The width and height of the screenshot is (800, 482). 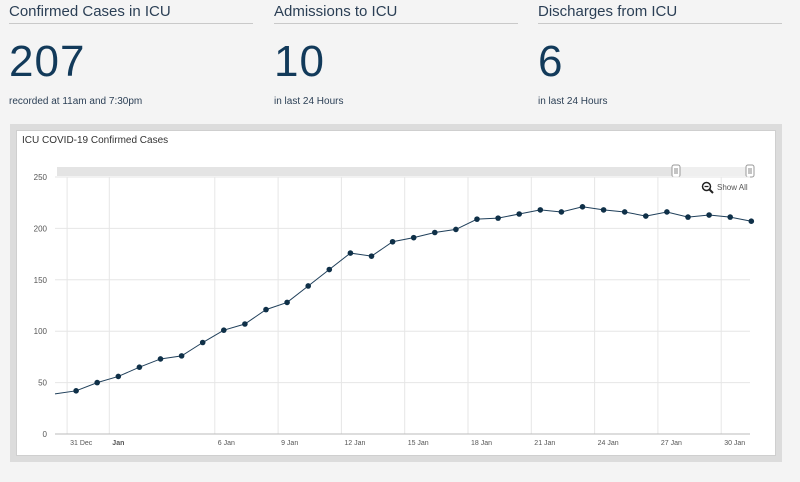 I want to click on y-tick-label: 50, so click(x=42, y=383).